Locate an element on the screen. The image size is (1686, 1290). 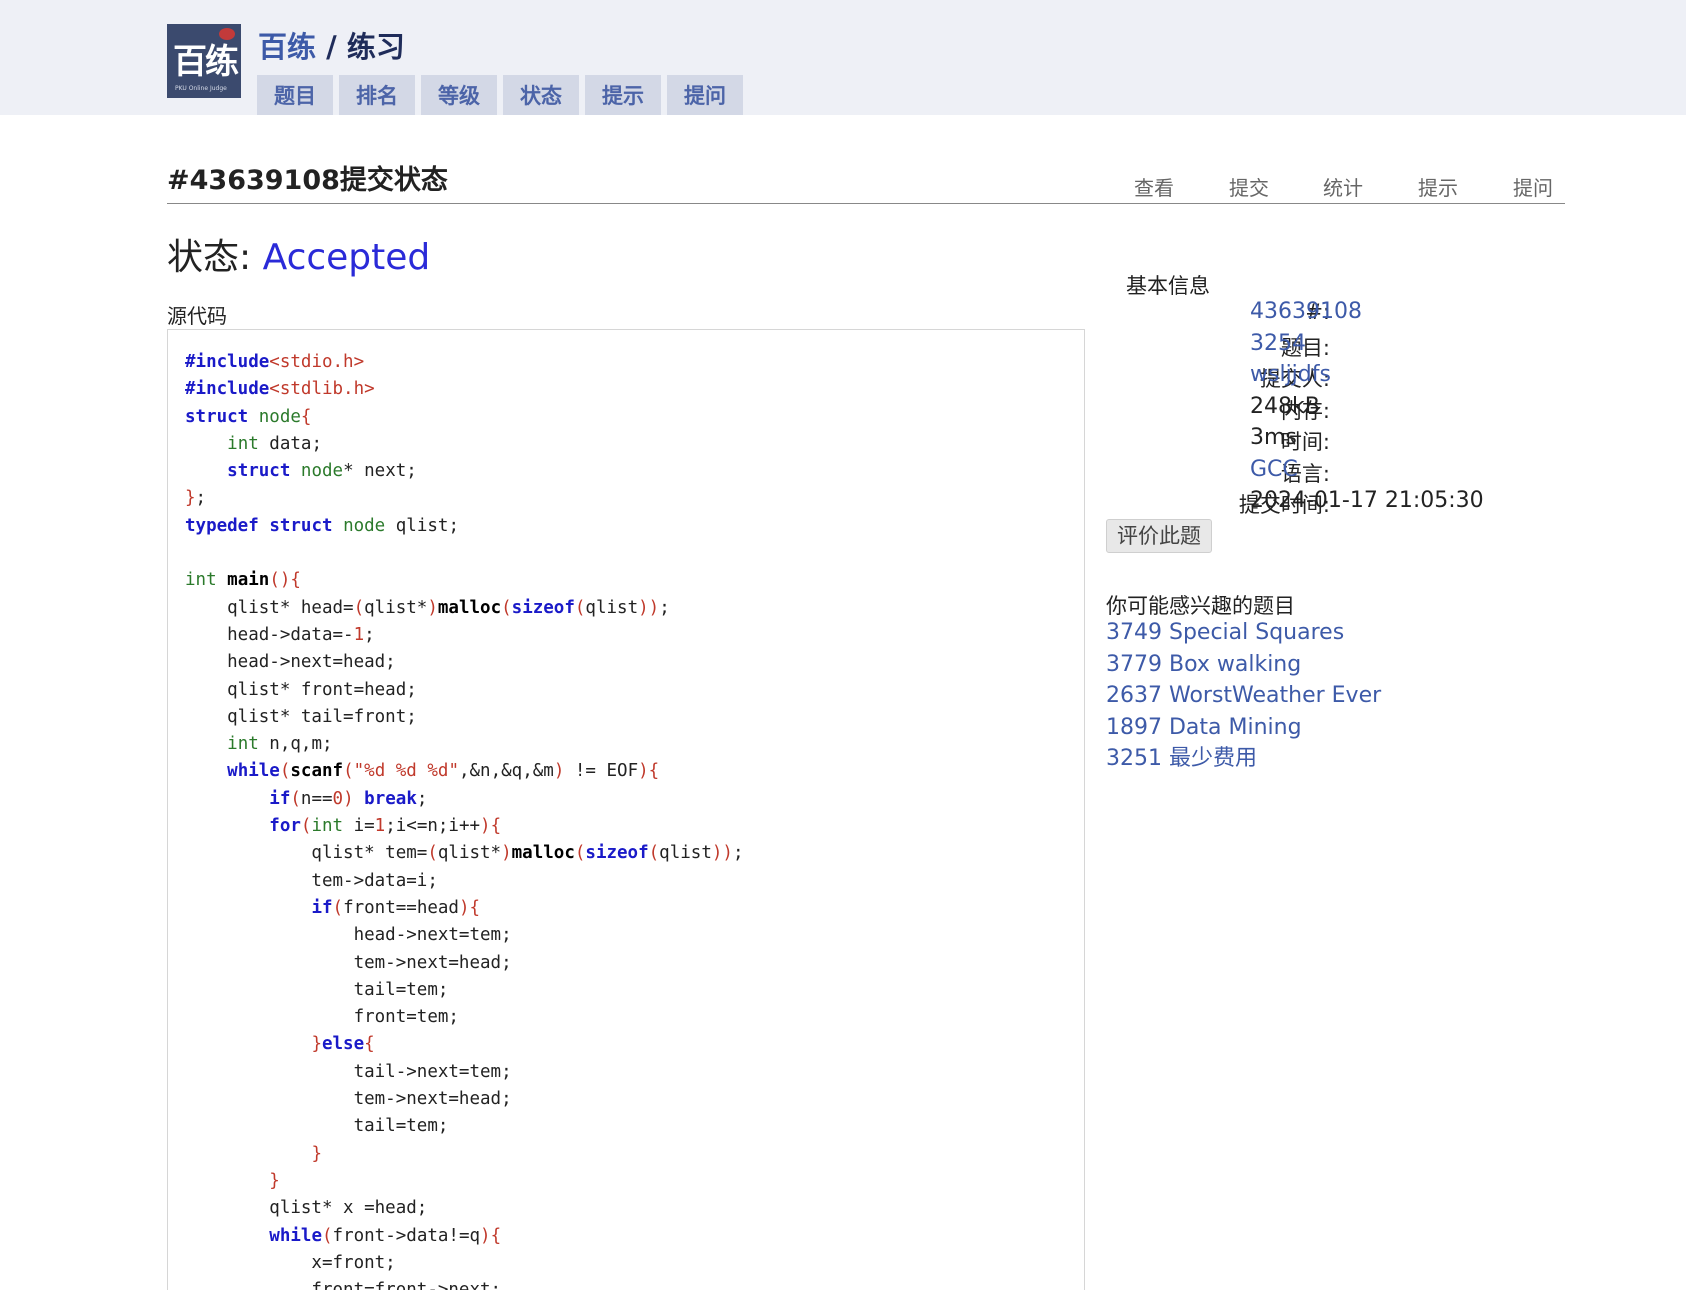
logo-text: 百练 is located at coordinates (206, 62).